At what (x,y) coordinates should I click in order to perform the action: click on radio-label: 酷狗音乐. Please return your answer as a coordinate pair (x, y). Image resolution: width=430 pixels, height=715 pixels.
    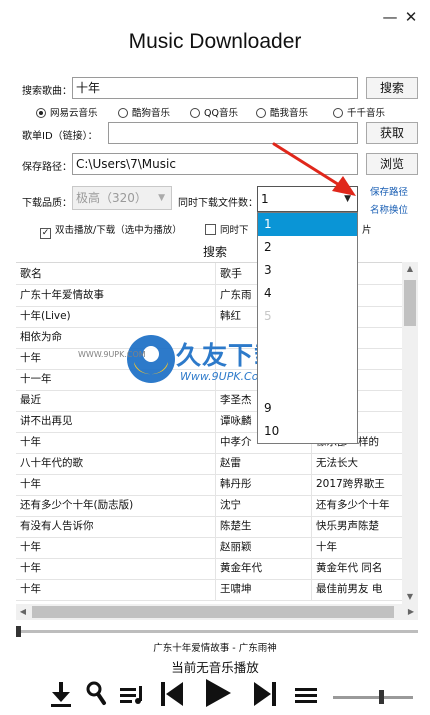
    Looking at the image, I should click on (151, 113).